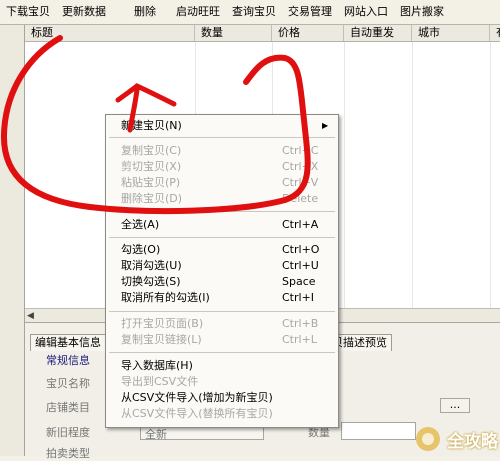 This screenshot has width=500, height=461. What do you see at coordinates (222, 183) in the screenshot?
I see `menu-paste-item: 粘贴宝贝(P) Ctrl+V` at bounding box center [222, 183].